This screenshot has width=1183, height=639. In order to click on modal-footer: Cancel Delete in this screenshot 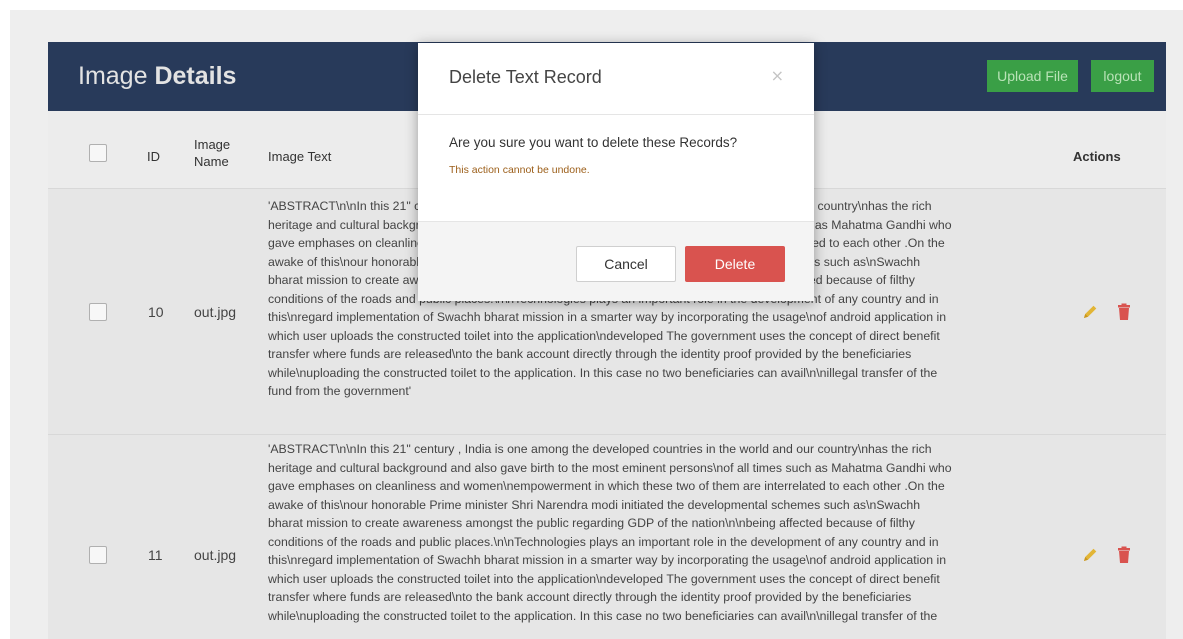, I will do `click(616, 261)`.